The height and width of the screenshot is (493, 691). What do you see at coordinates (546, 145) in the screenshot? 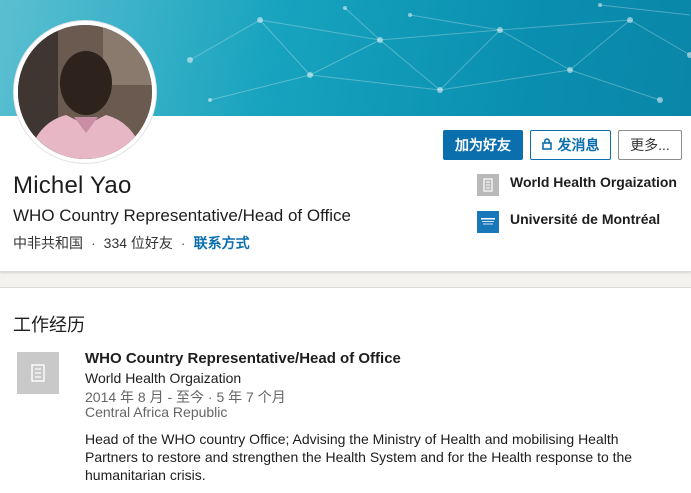
I see `lock-icon` at bounding box center [546, 145].